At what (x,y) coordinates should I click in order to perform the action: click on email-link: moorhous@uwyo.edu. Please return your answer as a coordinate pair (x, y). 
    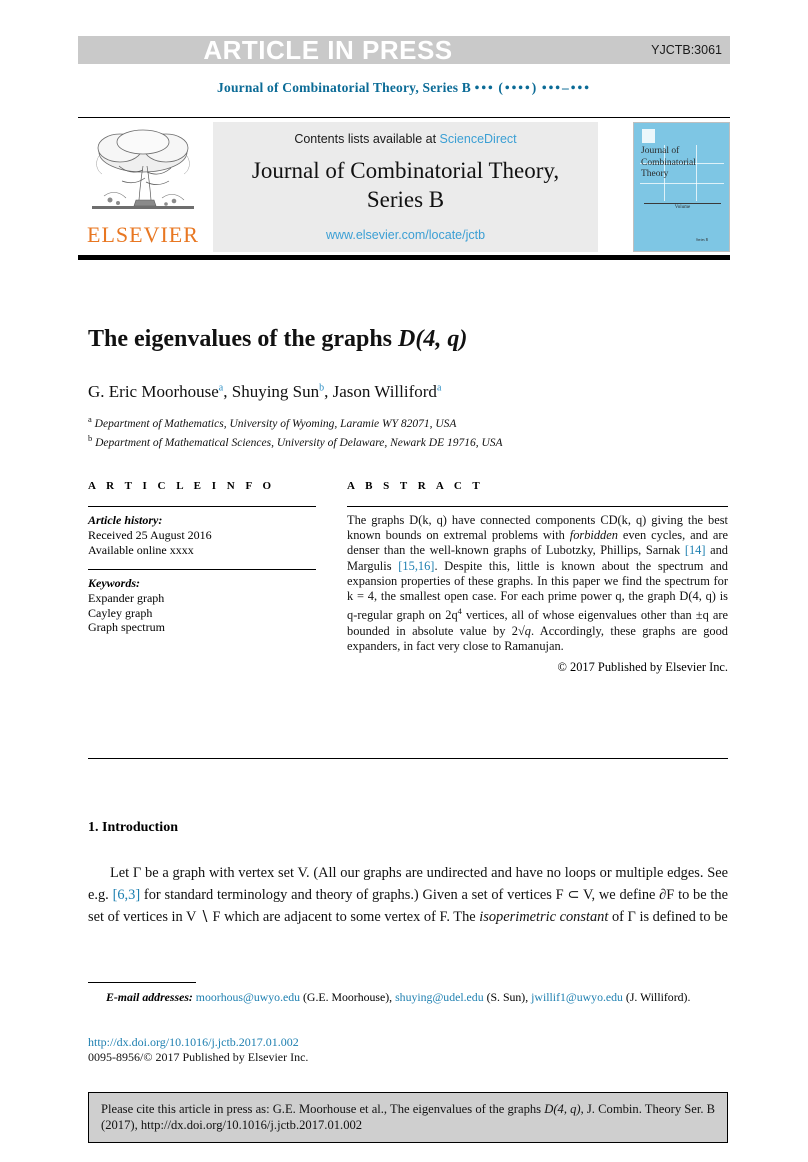
    Looking at the image, I should click on (248, 997).